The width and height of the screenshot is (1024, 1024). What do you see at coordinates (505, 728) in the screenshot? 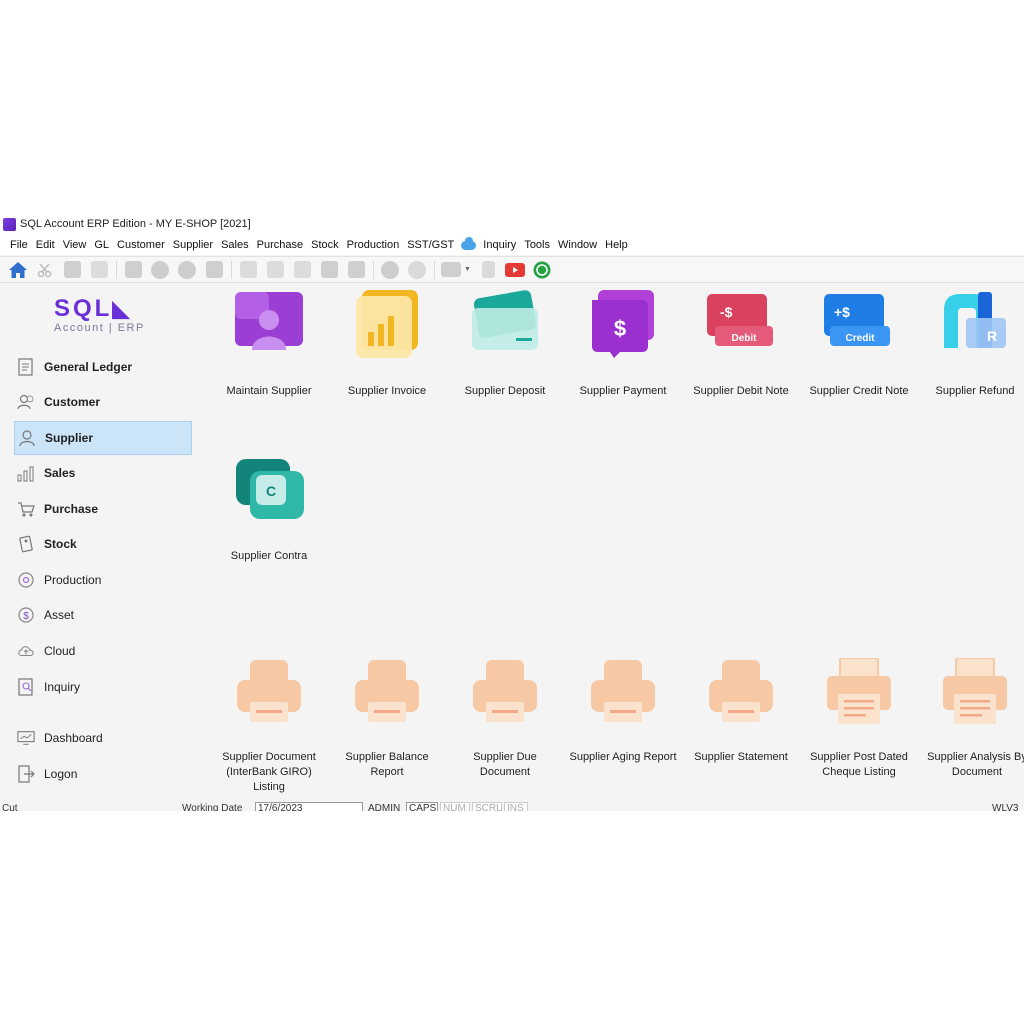
I see `report-supplier-due-document: Supplier Due Document` at bounding box center [505, 728].